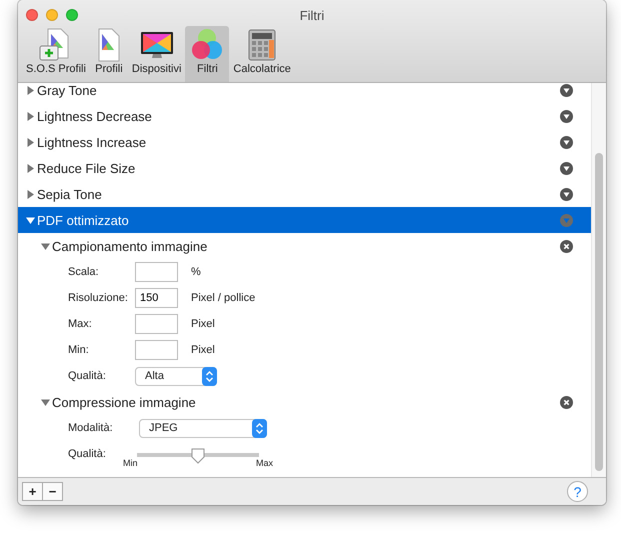 Image resolution: width=621 pixels, height=535 pixels. What do you see at coordinates (52, 491) in the screenshot?
I see `remove-button: −` at bounding box center [52, 491].